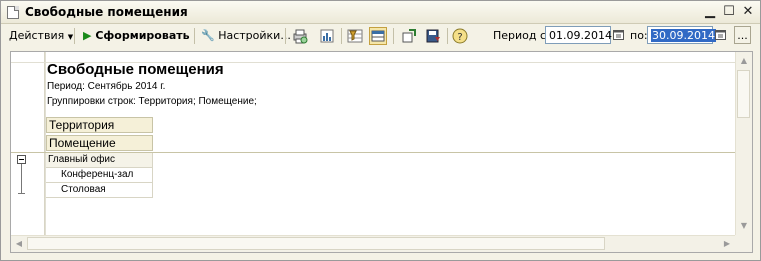 The width and height of the screenshot is (761, 261). I want to click on period-to-field: 30.09.2014, so click(681, 35).